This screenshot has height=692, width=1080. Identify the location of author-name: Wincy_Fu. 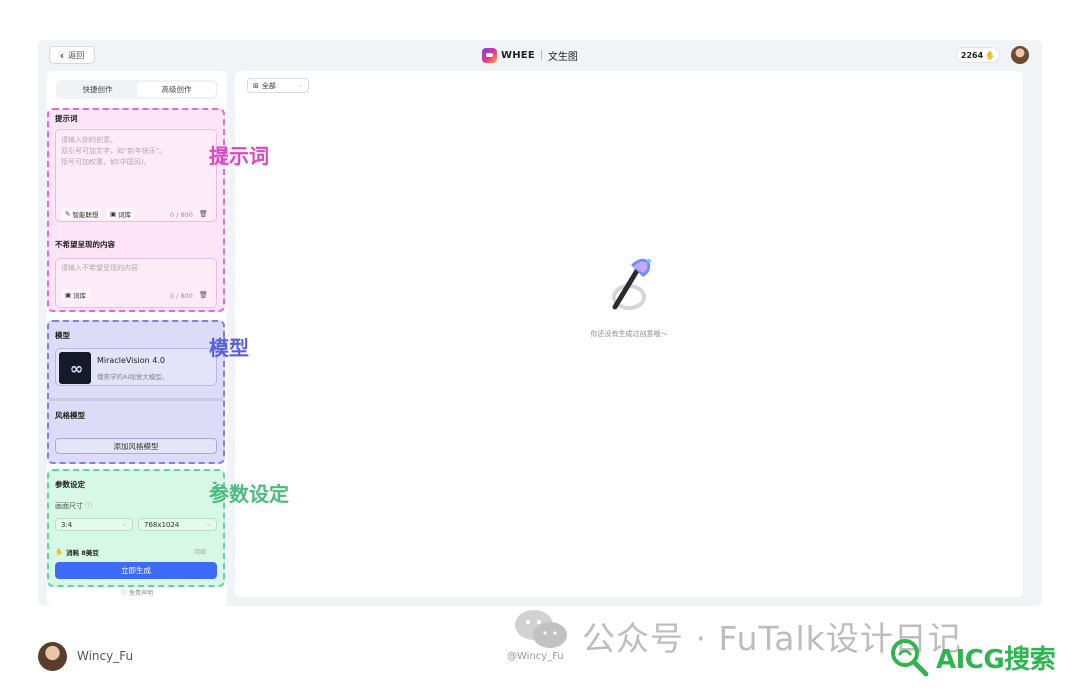
(105, 656).